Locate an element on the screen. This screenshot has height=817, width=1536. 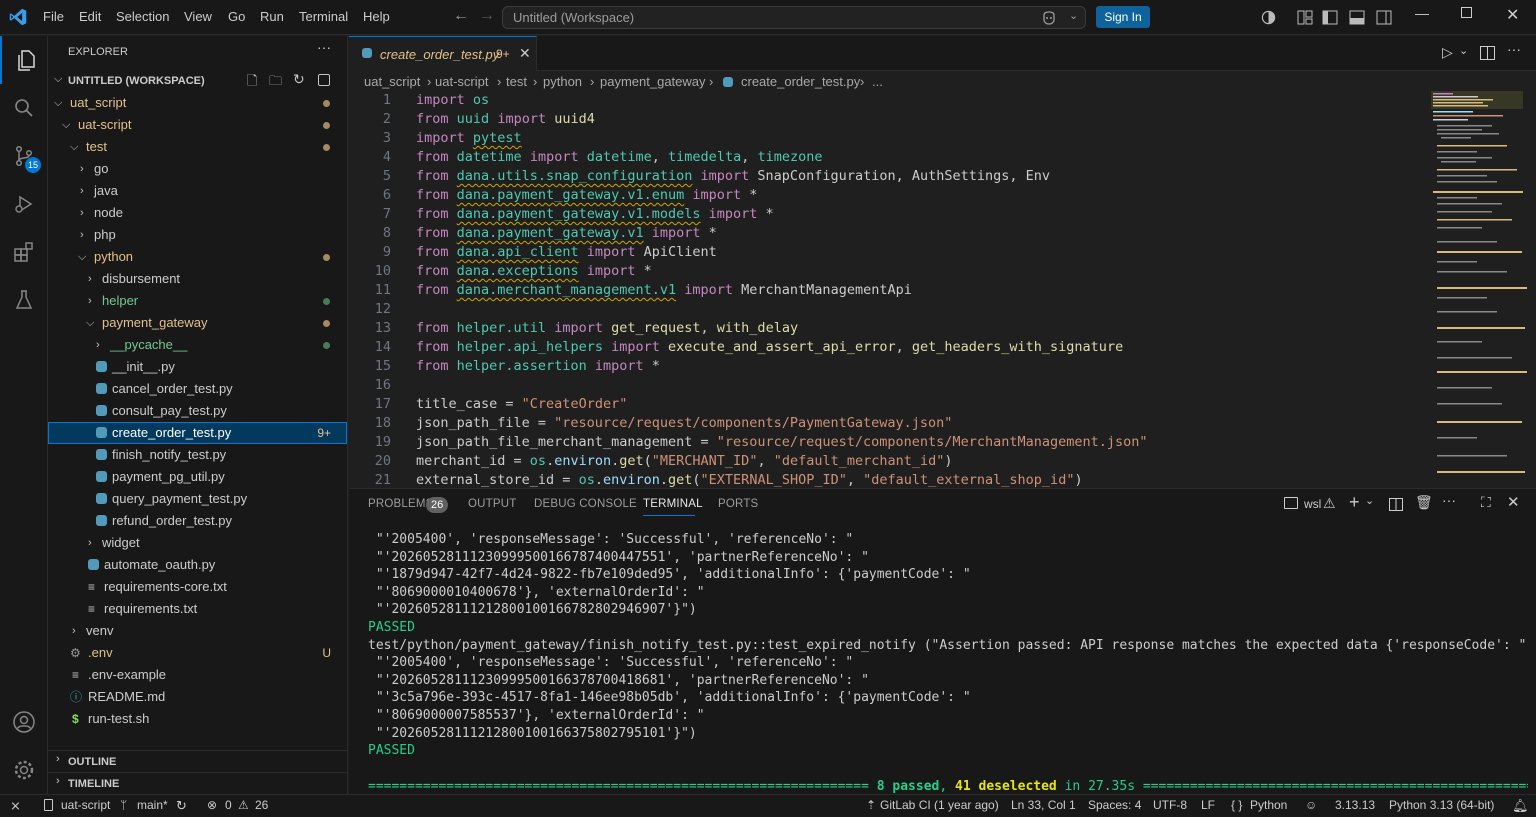
status-gitlab: GitLab CI (1 year ago) is located at coordinates (939, 805).